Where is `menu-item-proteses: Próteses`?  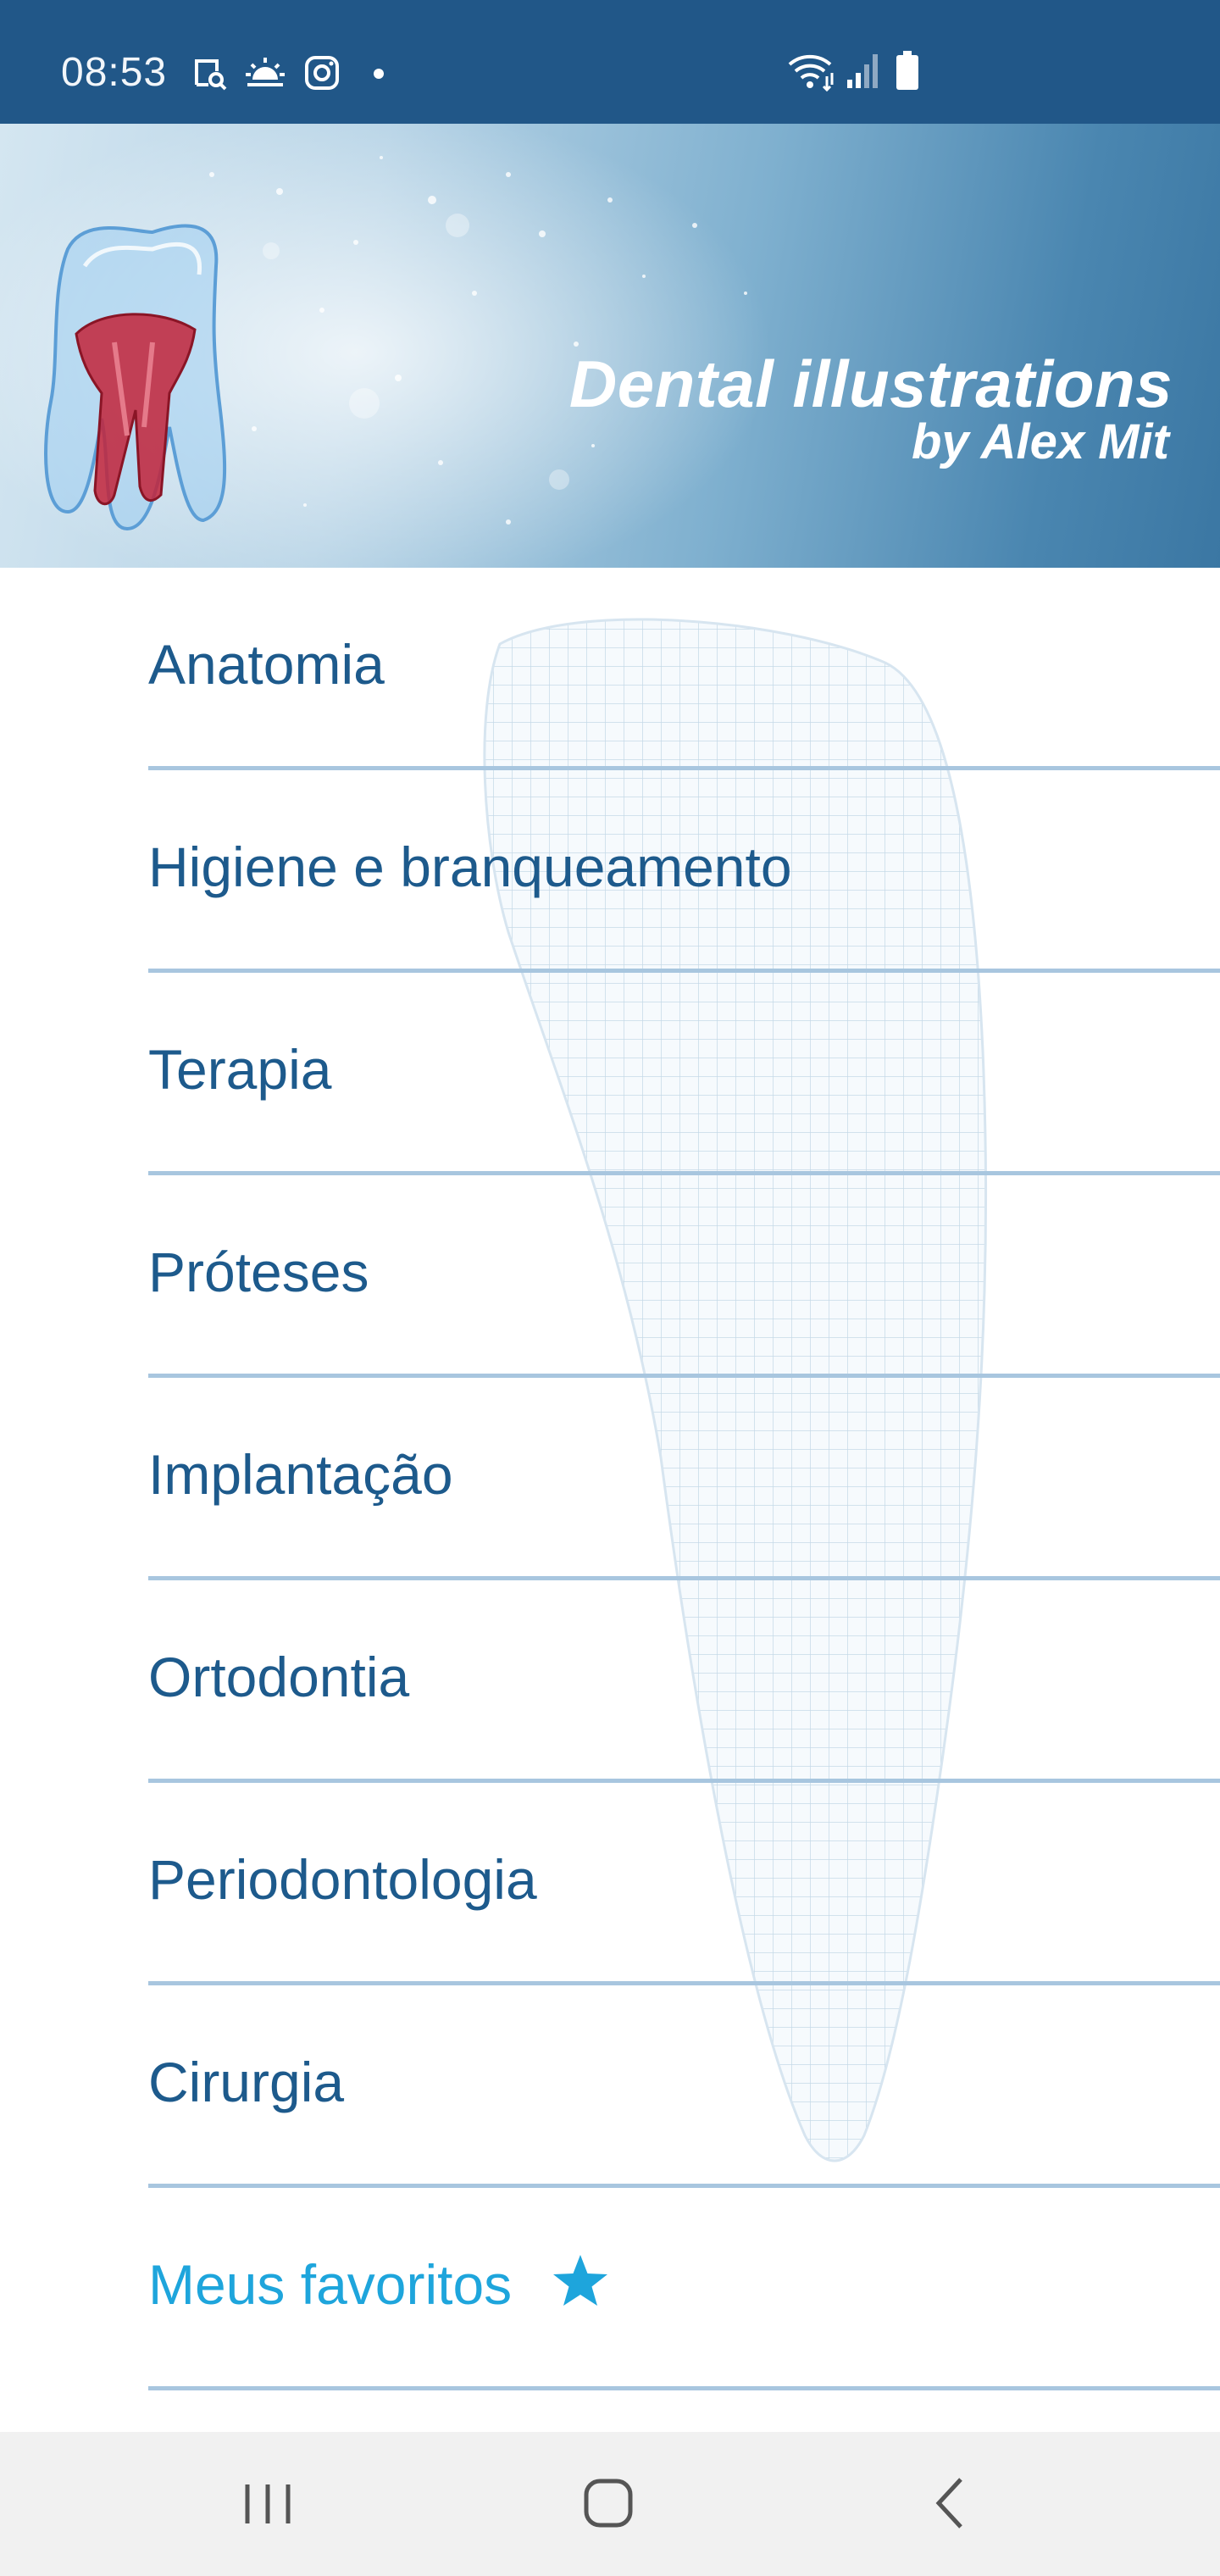
menu-item-proteses: Próteses is located at coordinates (684, 1276).